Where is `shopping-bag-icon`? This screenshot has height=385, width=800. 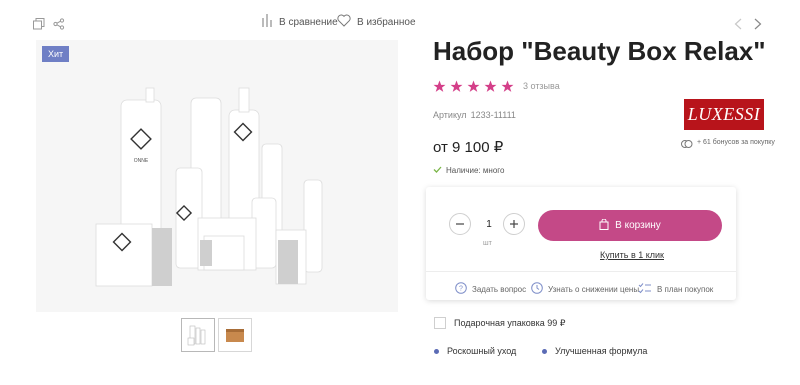 shopping-bag-icon is located at coordinates (604, 225).